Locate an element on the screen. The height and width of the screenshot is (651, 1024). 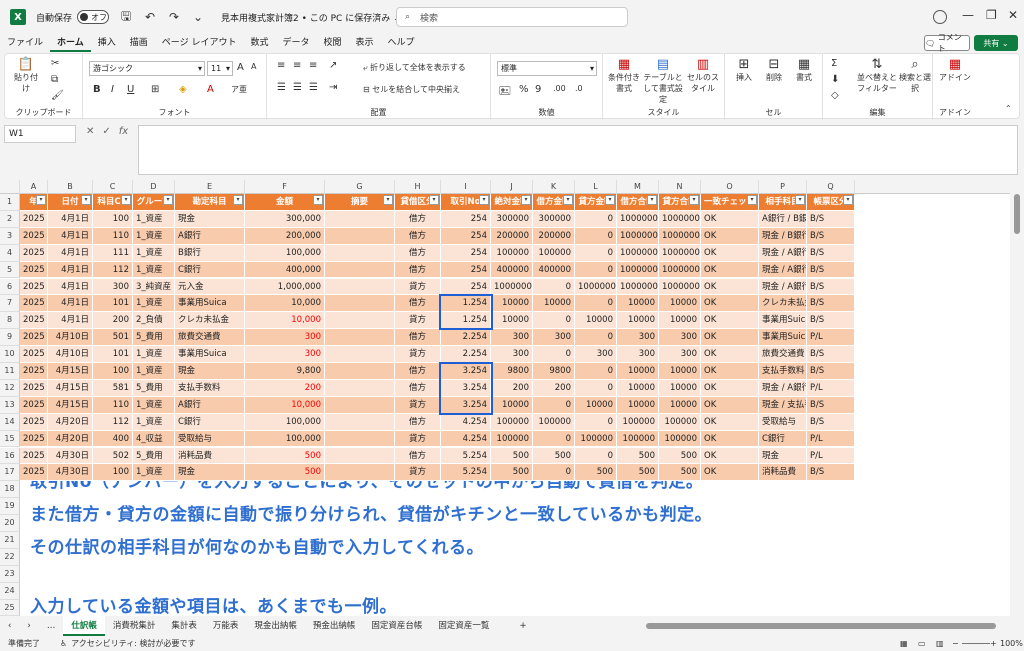
table-cell: 101 is located at coordinates (113, 354).